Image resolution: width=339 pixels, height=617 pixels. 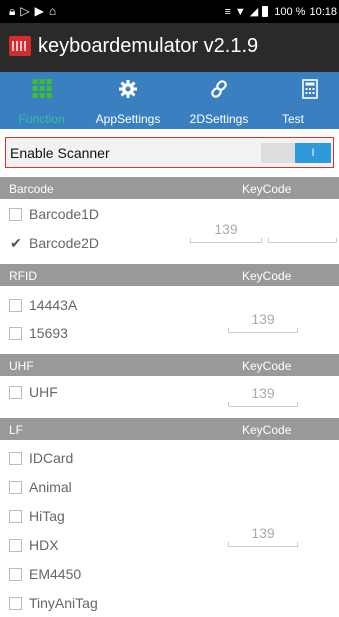 What do you see at coordinates (227, 11) in the screenshot?
I see `vibrate-icon: ≡` at bounding box center [227, 11].